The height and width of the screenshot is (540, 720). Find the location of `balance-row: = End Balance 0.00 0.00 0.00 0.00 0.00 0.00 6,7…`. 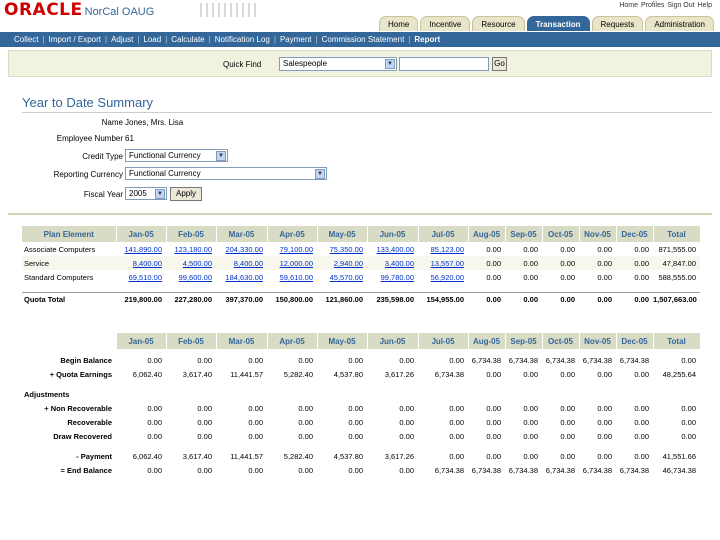

balance-row: = End Balance 0.00 0.00 0.00 0.00 0.00 0.00 6,7… is located at coordinates (361, 470).